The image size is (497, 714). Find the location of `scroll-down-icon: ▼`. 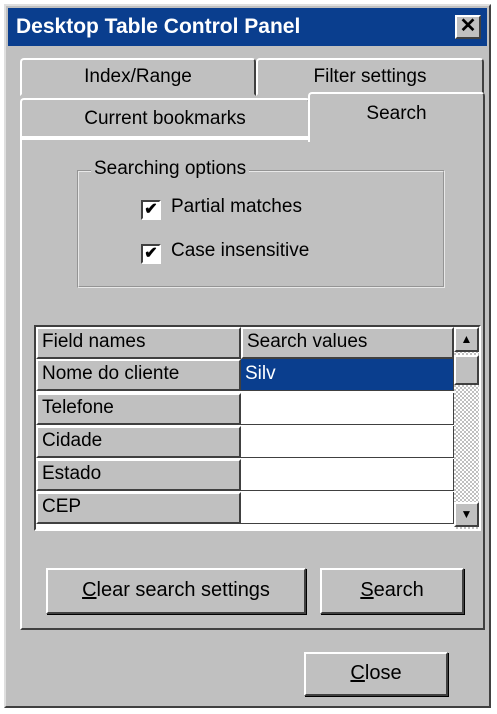

scroll-down-icon: ▼ is located at coordinates (466, 514).